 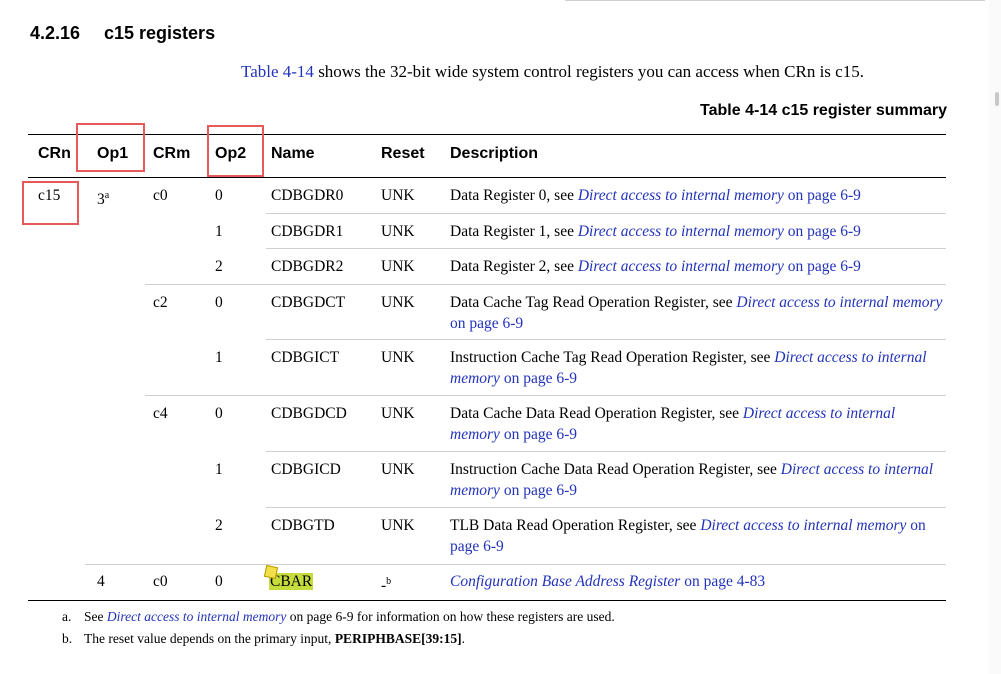 What do you see at coordinates (823, 110) in the screenshot?
I see `table-title: Table 4-14 c15 register summary` at bounding box center [823, 110].